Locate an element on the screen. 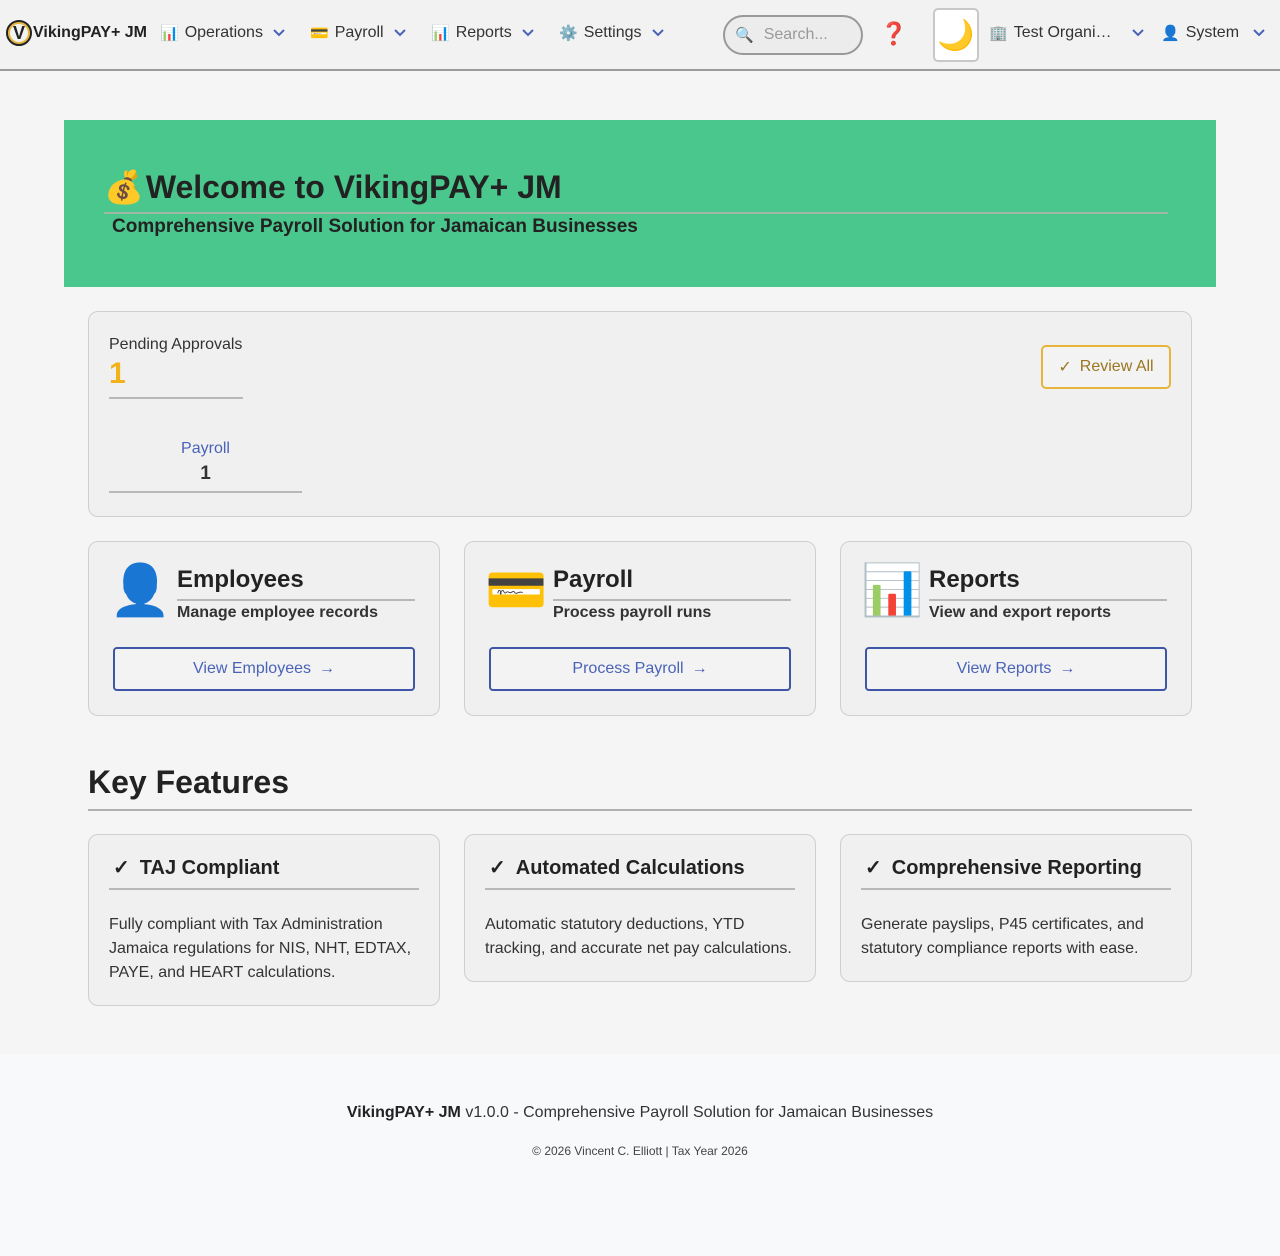  brand-link: V VikingPAY+ JM is located at coordinates (76, 33).